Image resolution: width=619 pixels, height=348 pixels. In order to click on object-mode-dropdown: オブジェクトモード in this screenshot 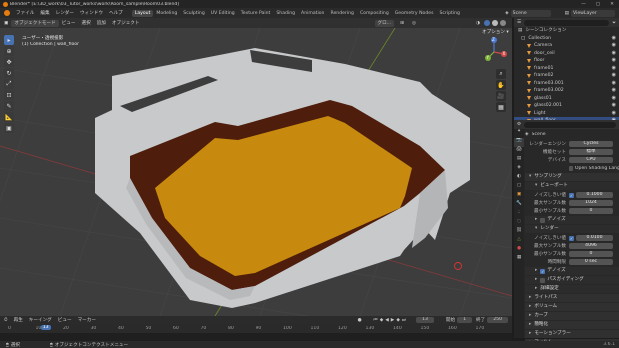, I will do `click(35, 23)`.